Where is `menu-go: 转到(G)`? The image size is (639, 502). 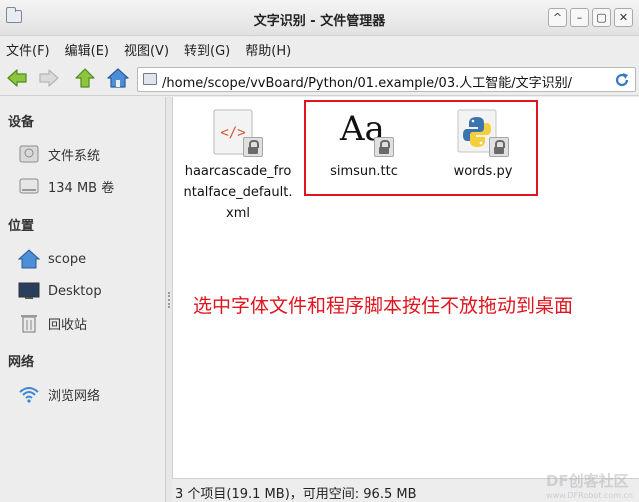 menu-go: 转到(G) is located at coordinates (207, 49).